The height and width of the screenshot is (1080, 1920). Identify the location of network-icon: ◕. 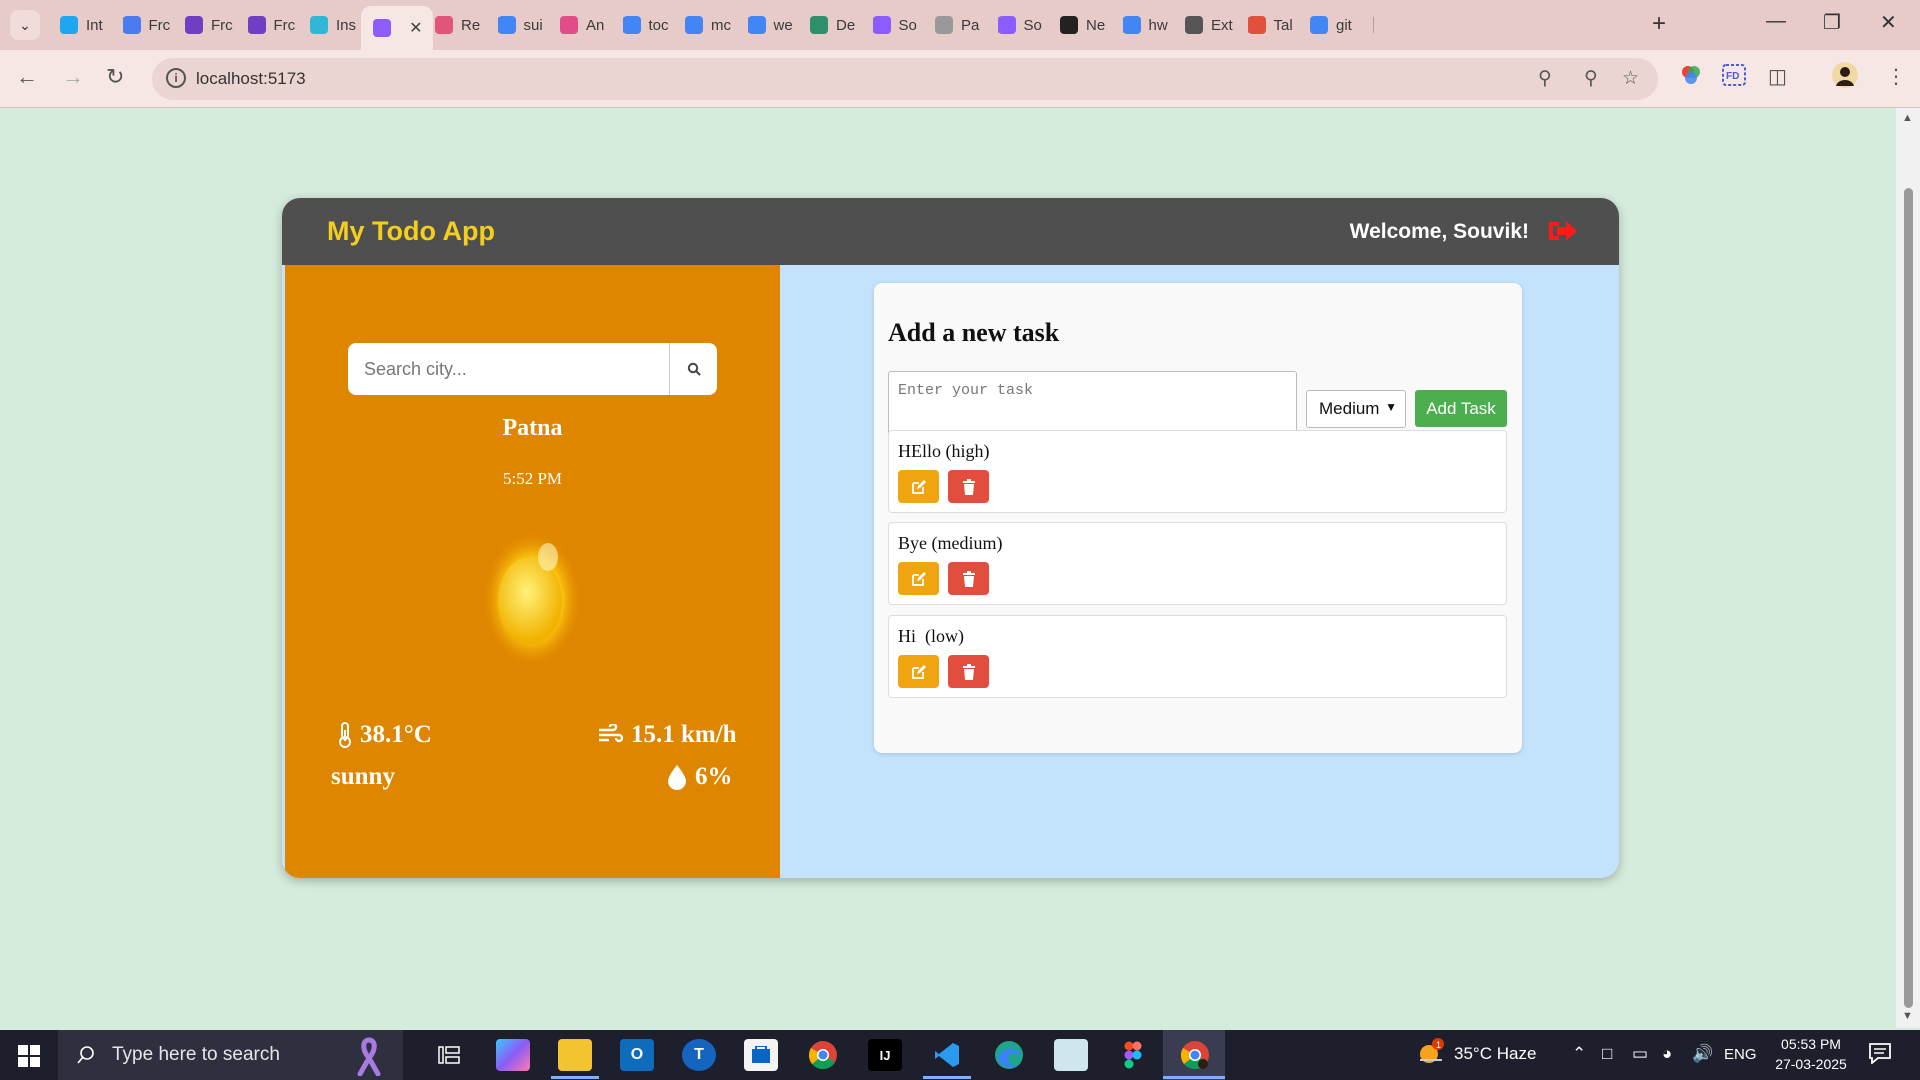
(1667, 1054).